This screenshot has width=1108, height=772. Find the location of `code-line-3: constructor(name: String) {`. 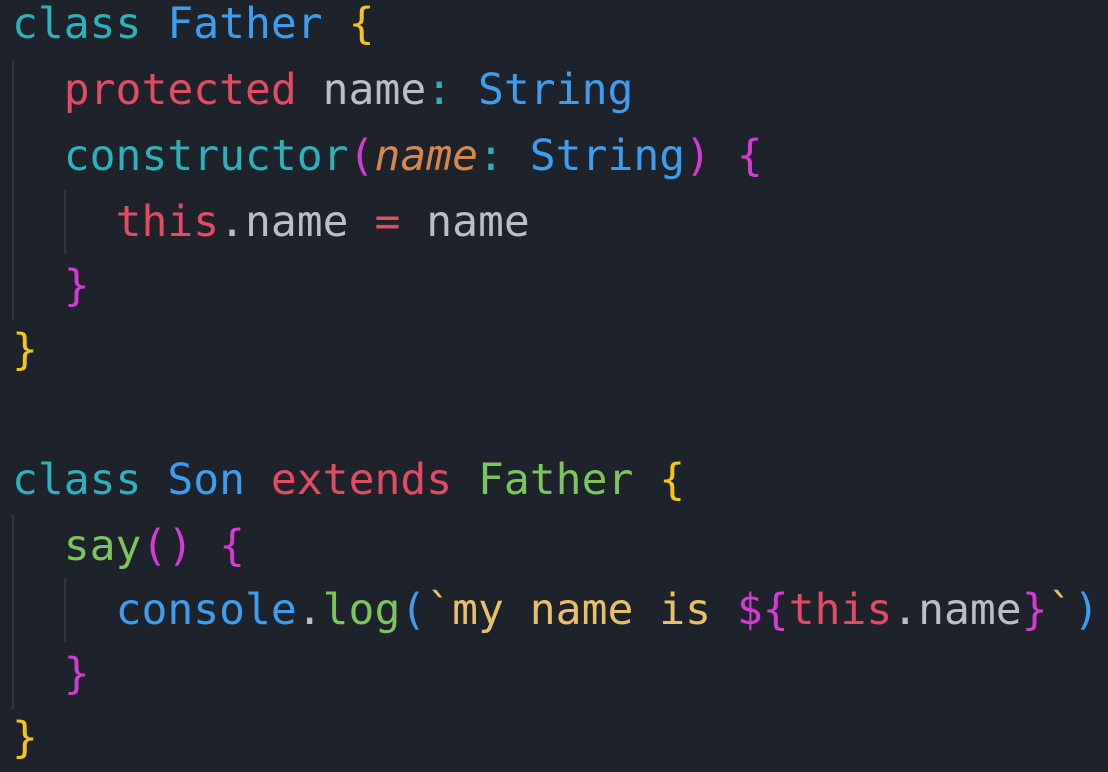

code-line-3: constructor(name: String) { is located at coordinates (387, 156).